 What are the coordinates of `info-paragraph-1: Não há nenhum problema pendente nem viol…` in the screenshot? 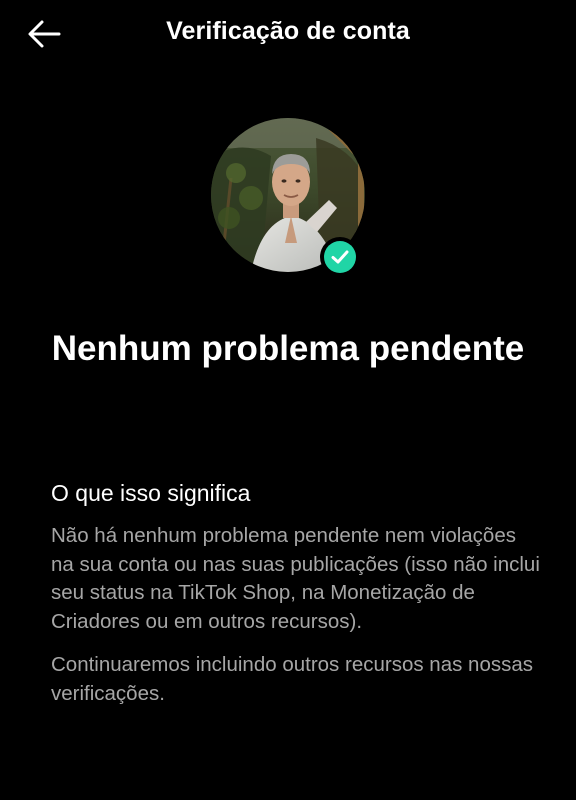 It's located at (295, 578).